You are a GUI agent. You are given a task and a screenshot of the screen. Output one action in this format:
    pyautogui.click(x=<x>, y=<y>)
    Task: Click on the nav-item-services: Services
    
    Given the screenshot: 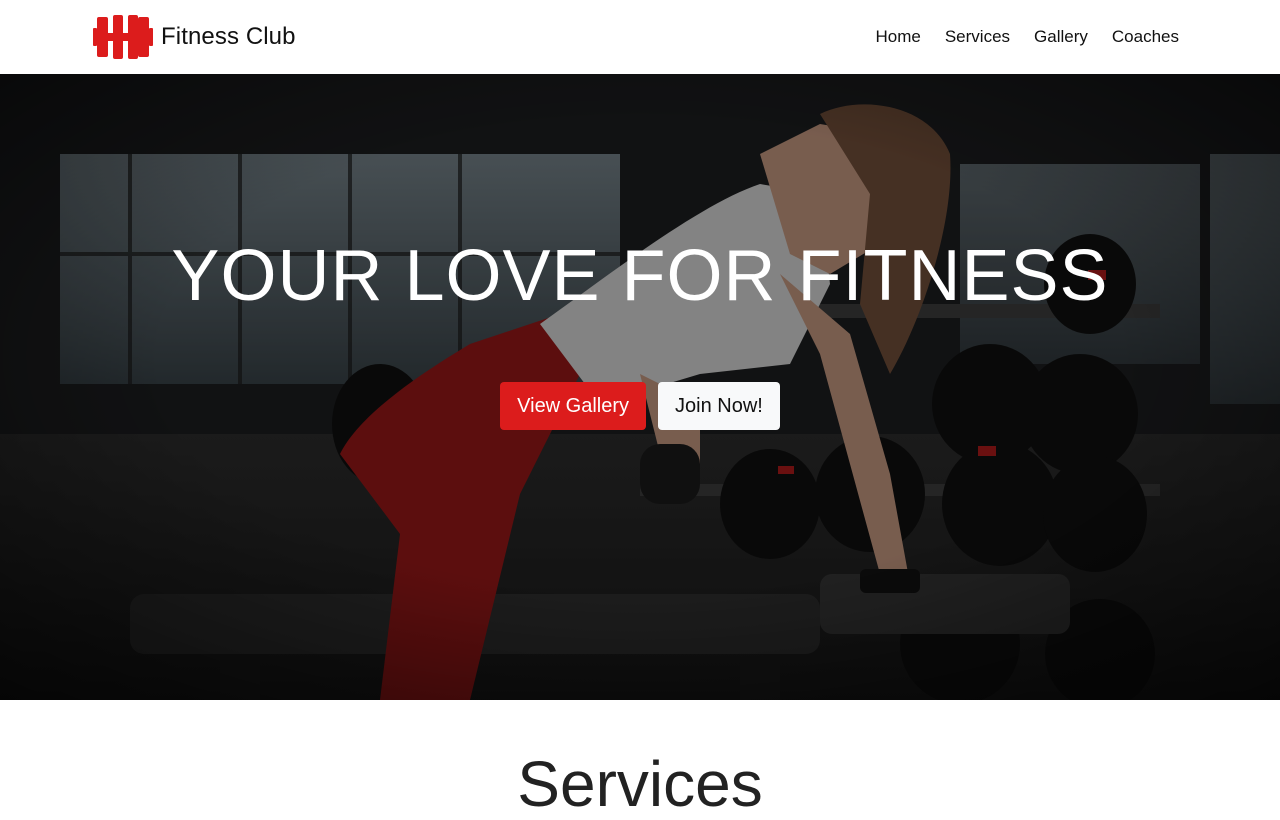 What is the action you would take?
    pyautogui.click(x=977, y=37)
    